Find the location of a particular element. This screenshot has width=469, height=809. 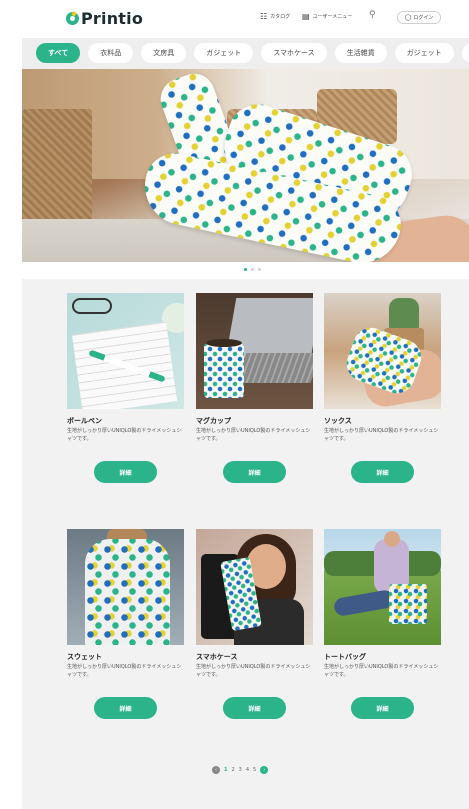

product-image-mug is located at coordinates (254, 351).